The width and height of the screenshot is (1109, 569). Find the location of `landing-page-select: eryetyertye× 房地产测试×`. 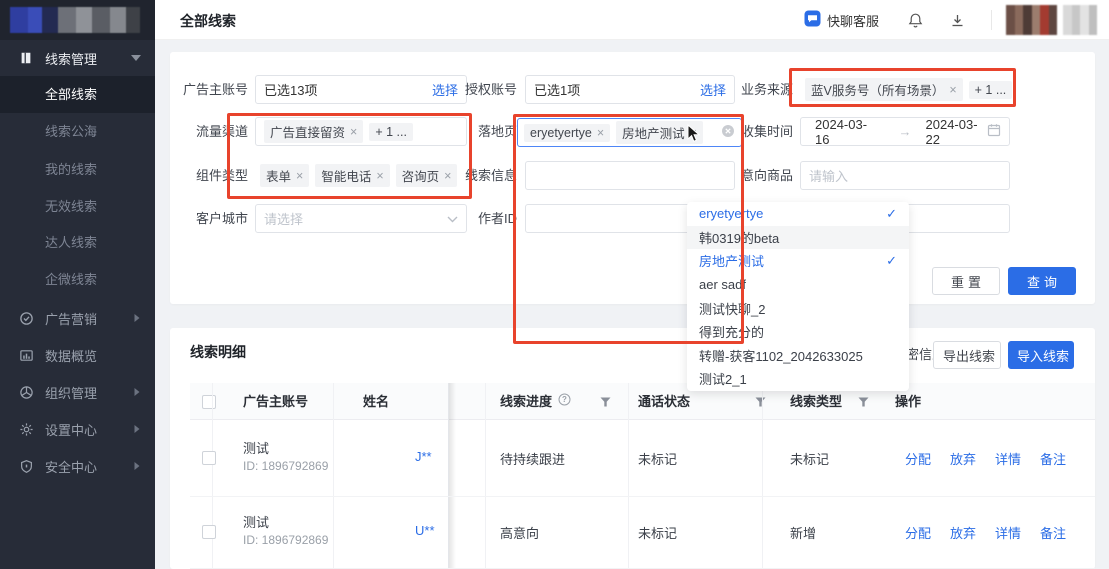

landing-page-select: eryetyertye× 房地产测试× is located at coordinates (629, 132).